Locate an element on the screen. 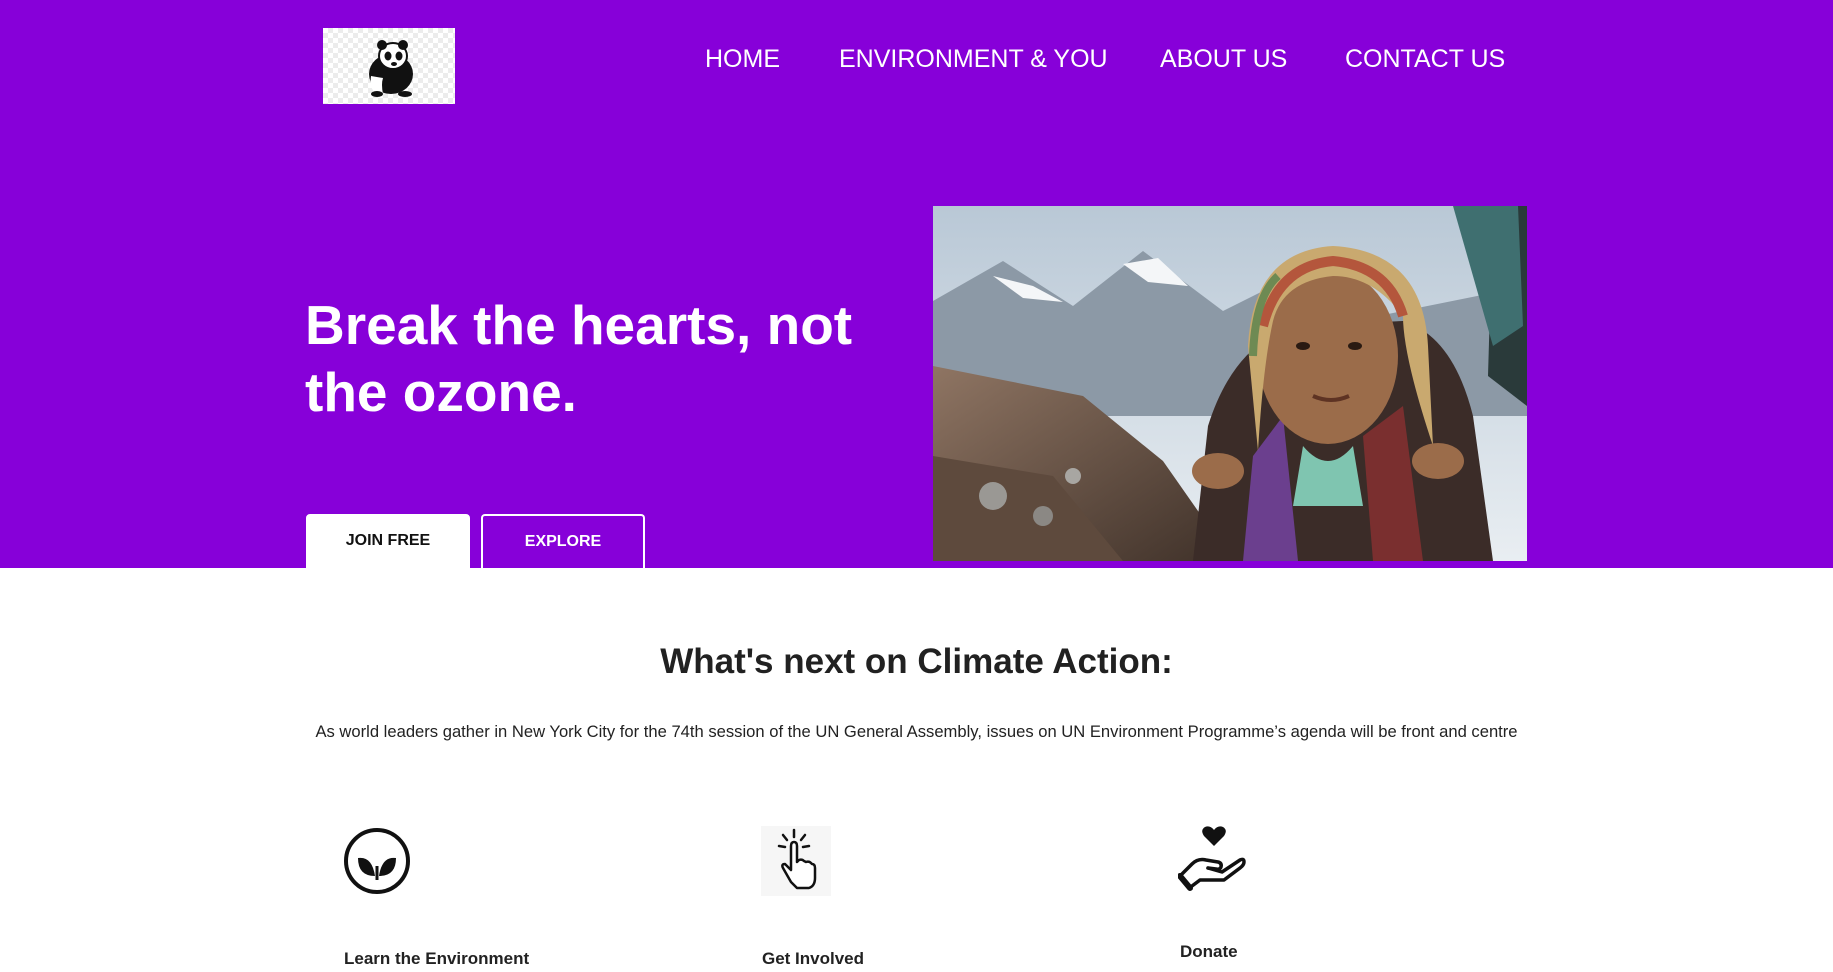 The width and height of the screenshot is (1833, 972). heart-hand-icon is located at coordinates (1212, 857).